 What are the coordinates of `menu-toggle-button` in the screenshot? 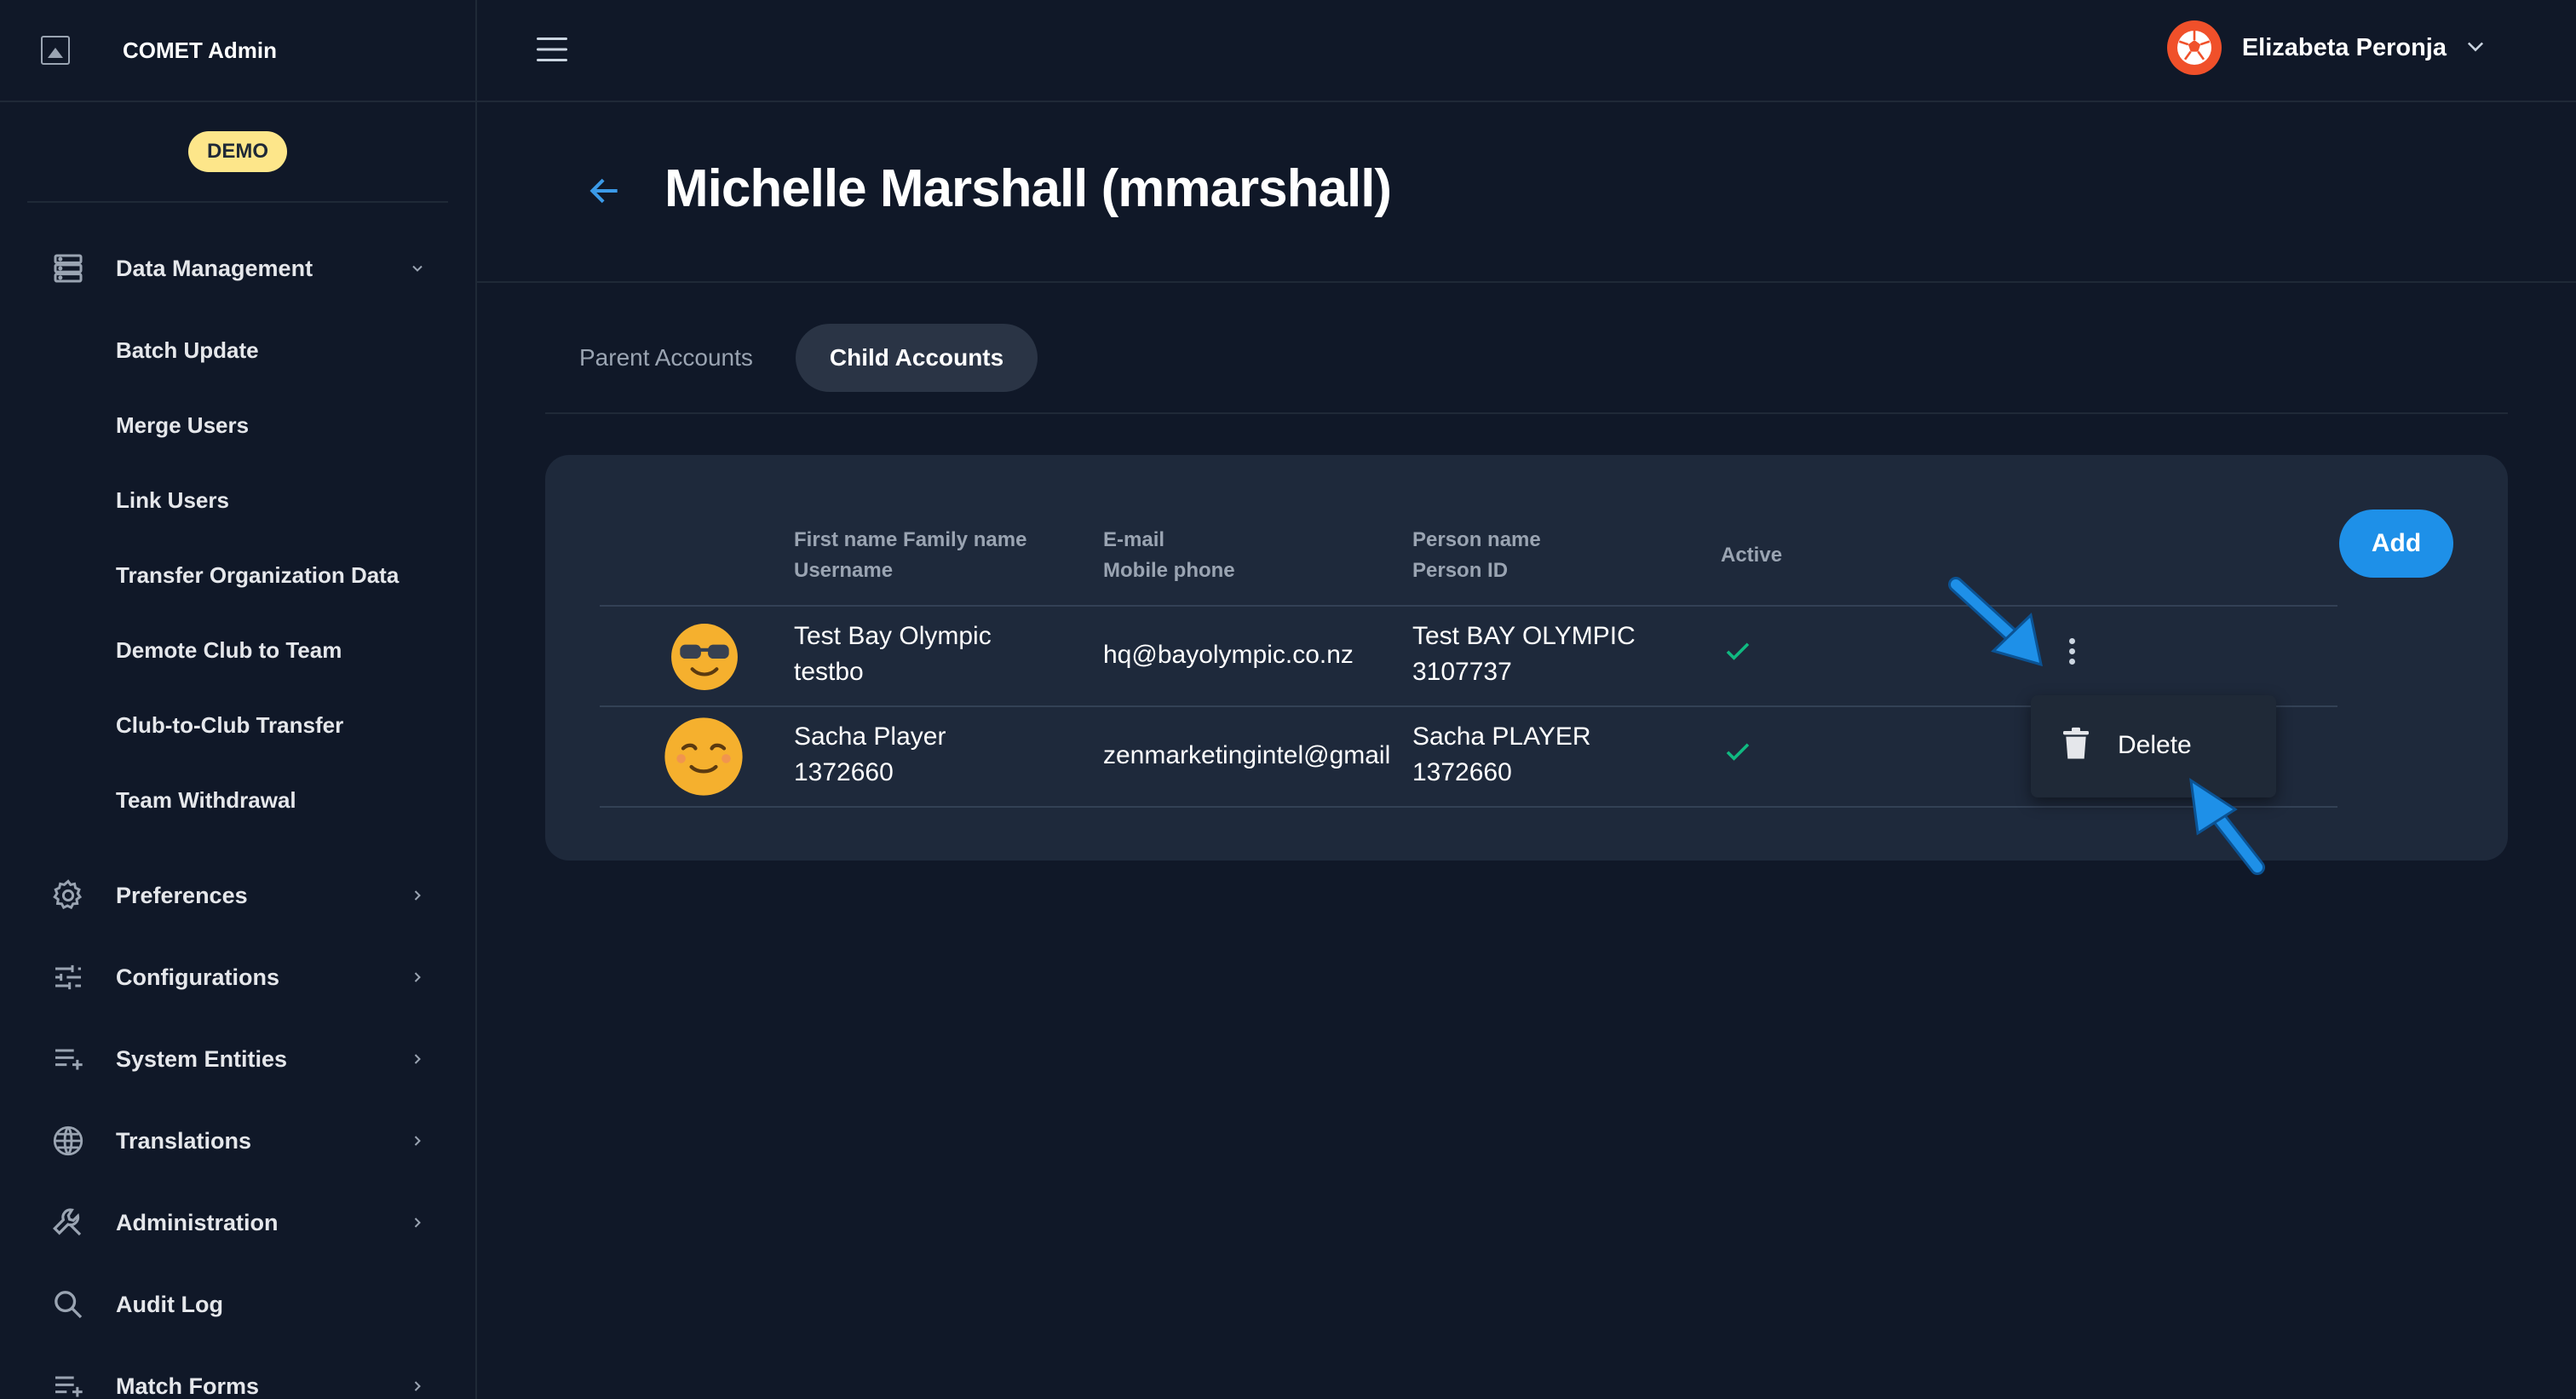 It's located at (552, 49).